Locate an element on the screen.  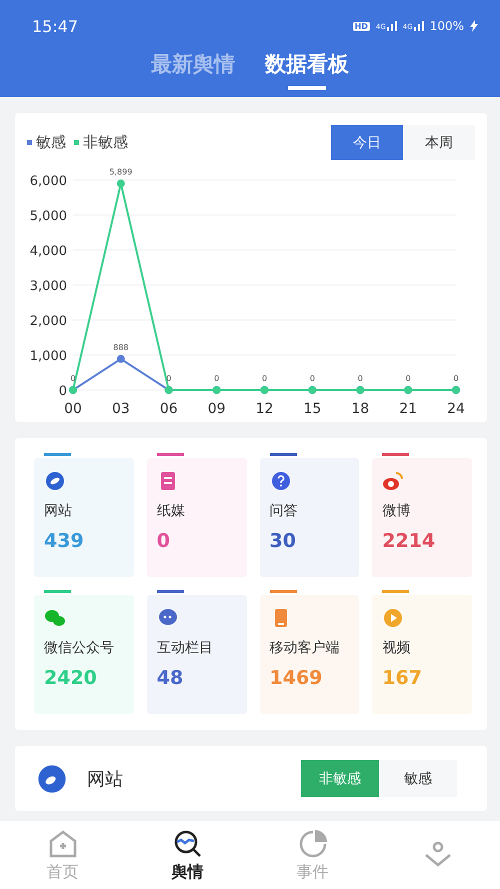
axis-label: 09 is located at coordinates (217, 409).